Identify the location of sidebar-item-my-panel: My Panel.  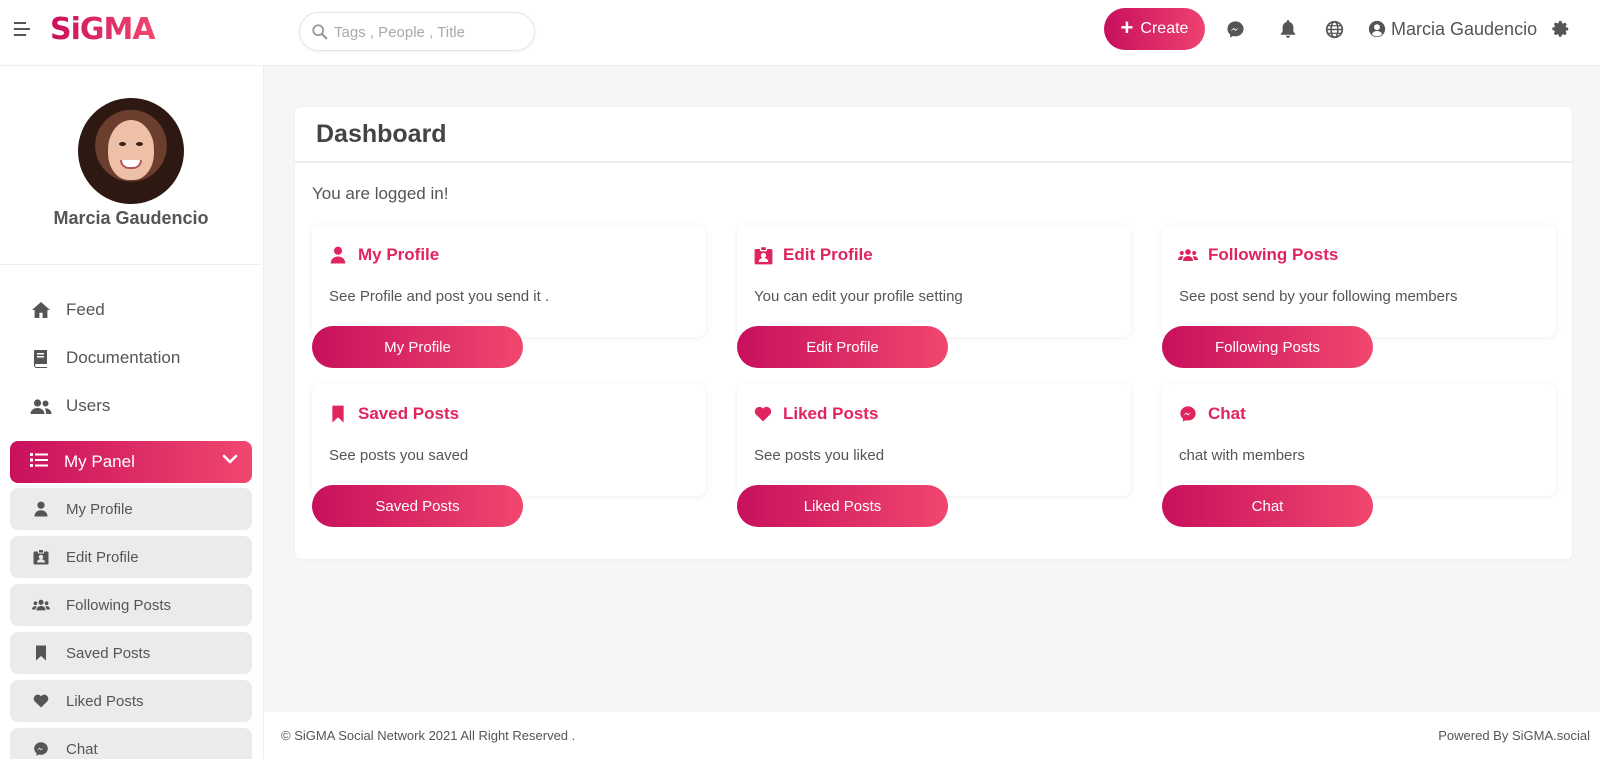
(131, 462).